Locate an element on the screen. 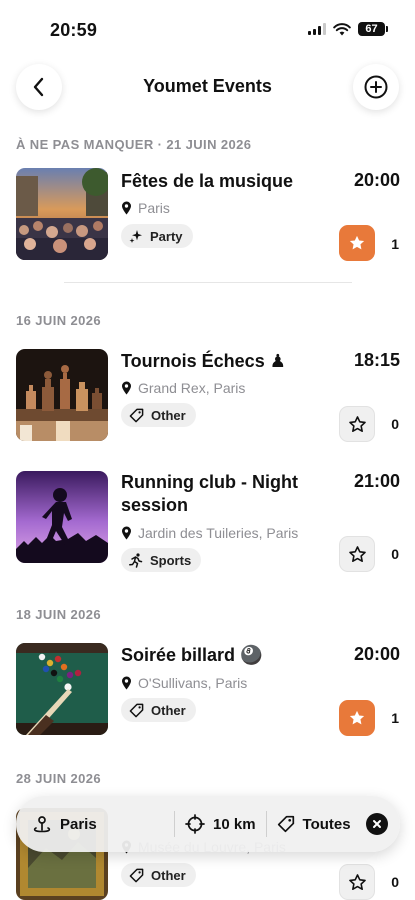 This screenshot has width=415, height=900. status-icons: 67 is located at coordinates (348, 29).